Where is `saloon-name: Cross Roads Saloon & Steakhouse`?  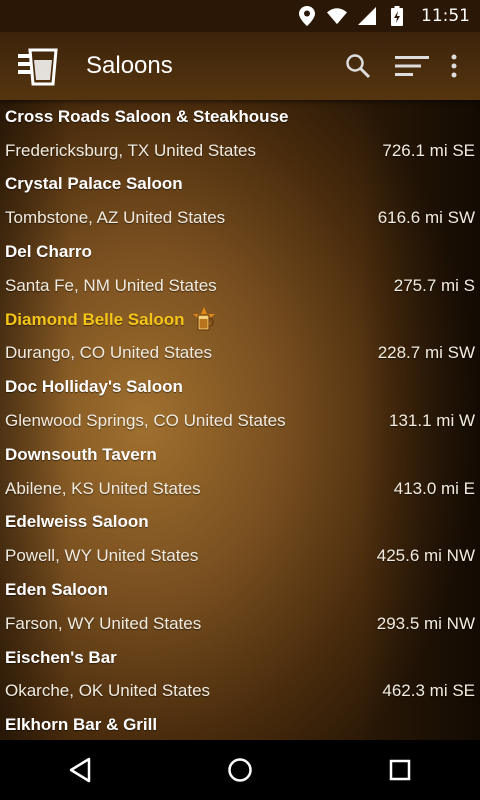
saloon-name: Cross Roads Saloon & Steakhouse is located at coordinates (147, 116).